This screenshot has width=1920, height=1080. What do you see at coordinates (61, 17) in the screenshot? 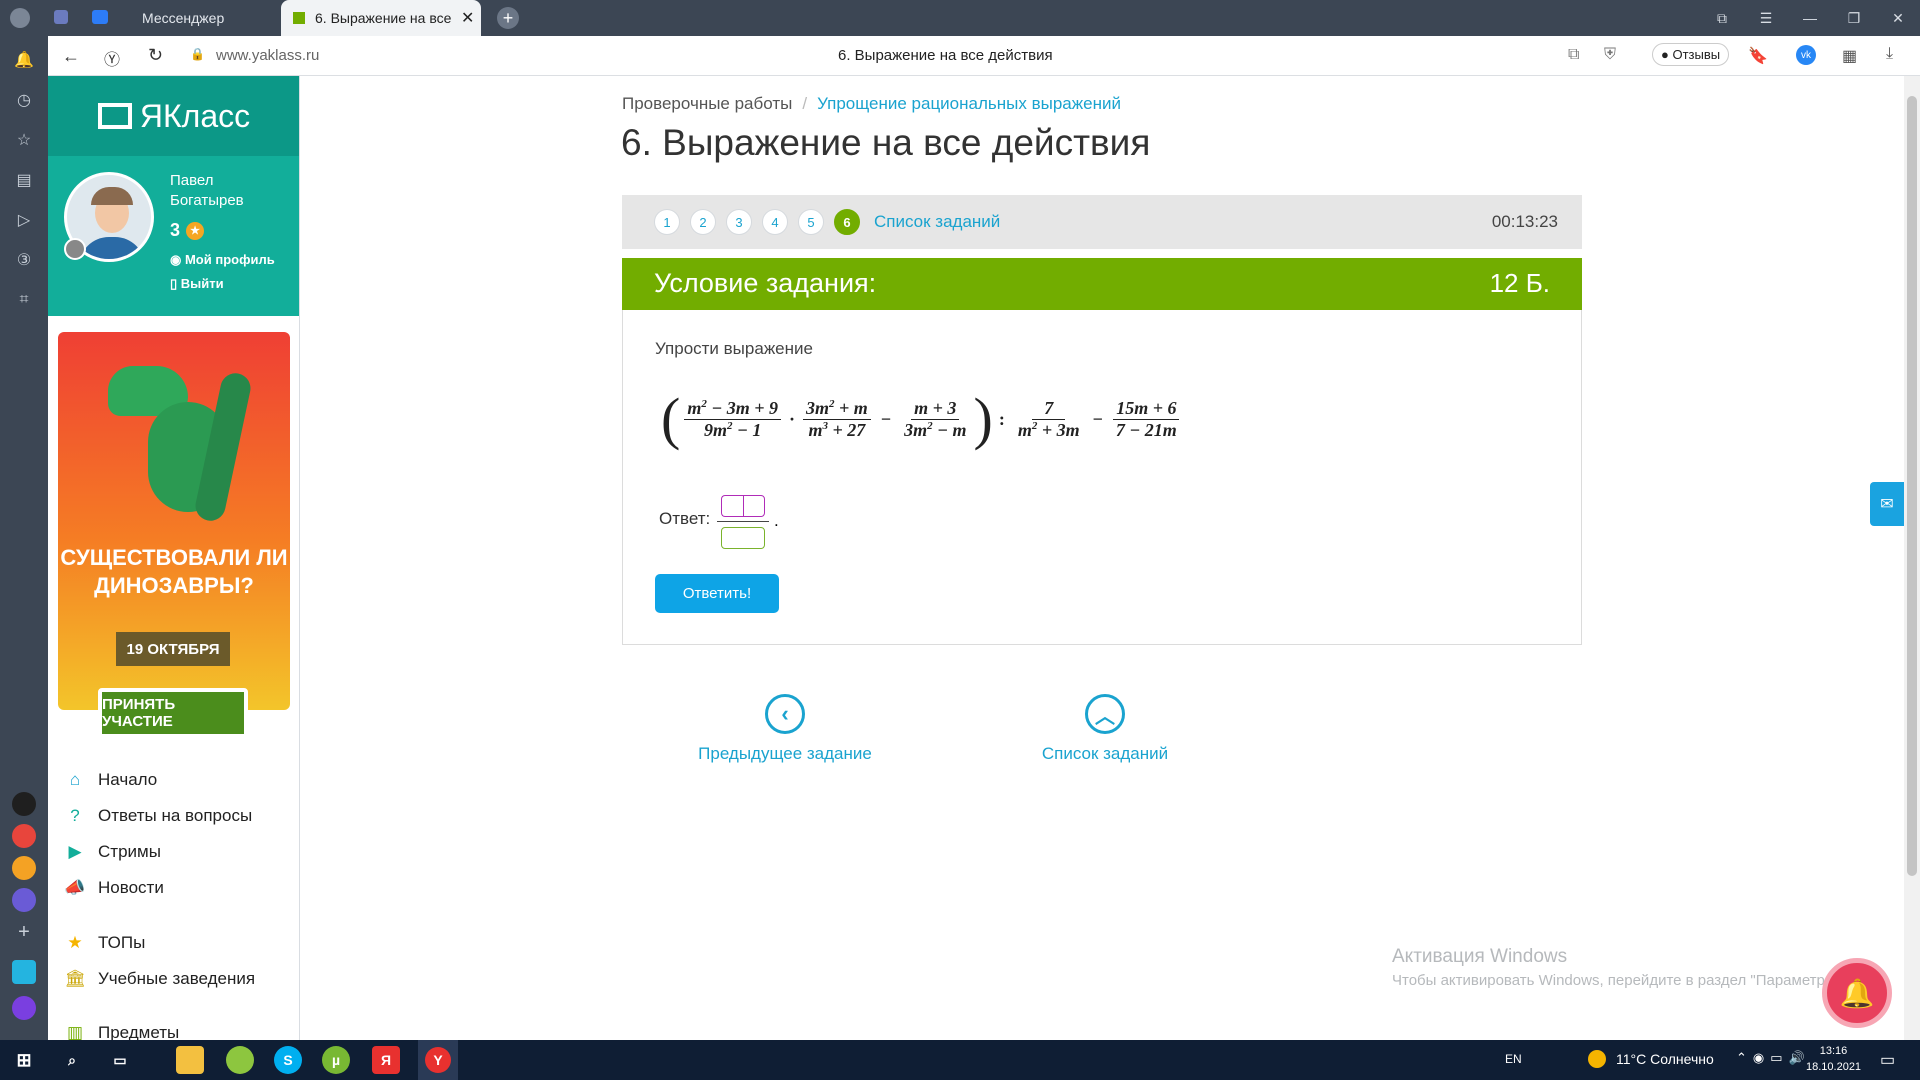
I see `pinned-tab-icon` at bounding box center [61, 17].